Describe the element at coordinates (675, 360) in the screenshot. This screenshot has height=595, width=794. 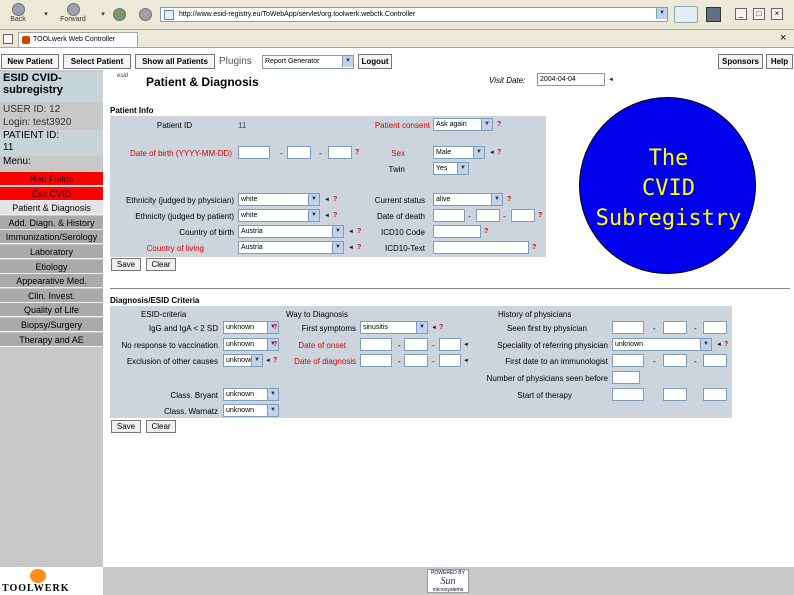
I see `first-imm-month-input` at that location.